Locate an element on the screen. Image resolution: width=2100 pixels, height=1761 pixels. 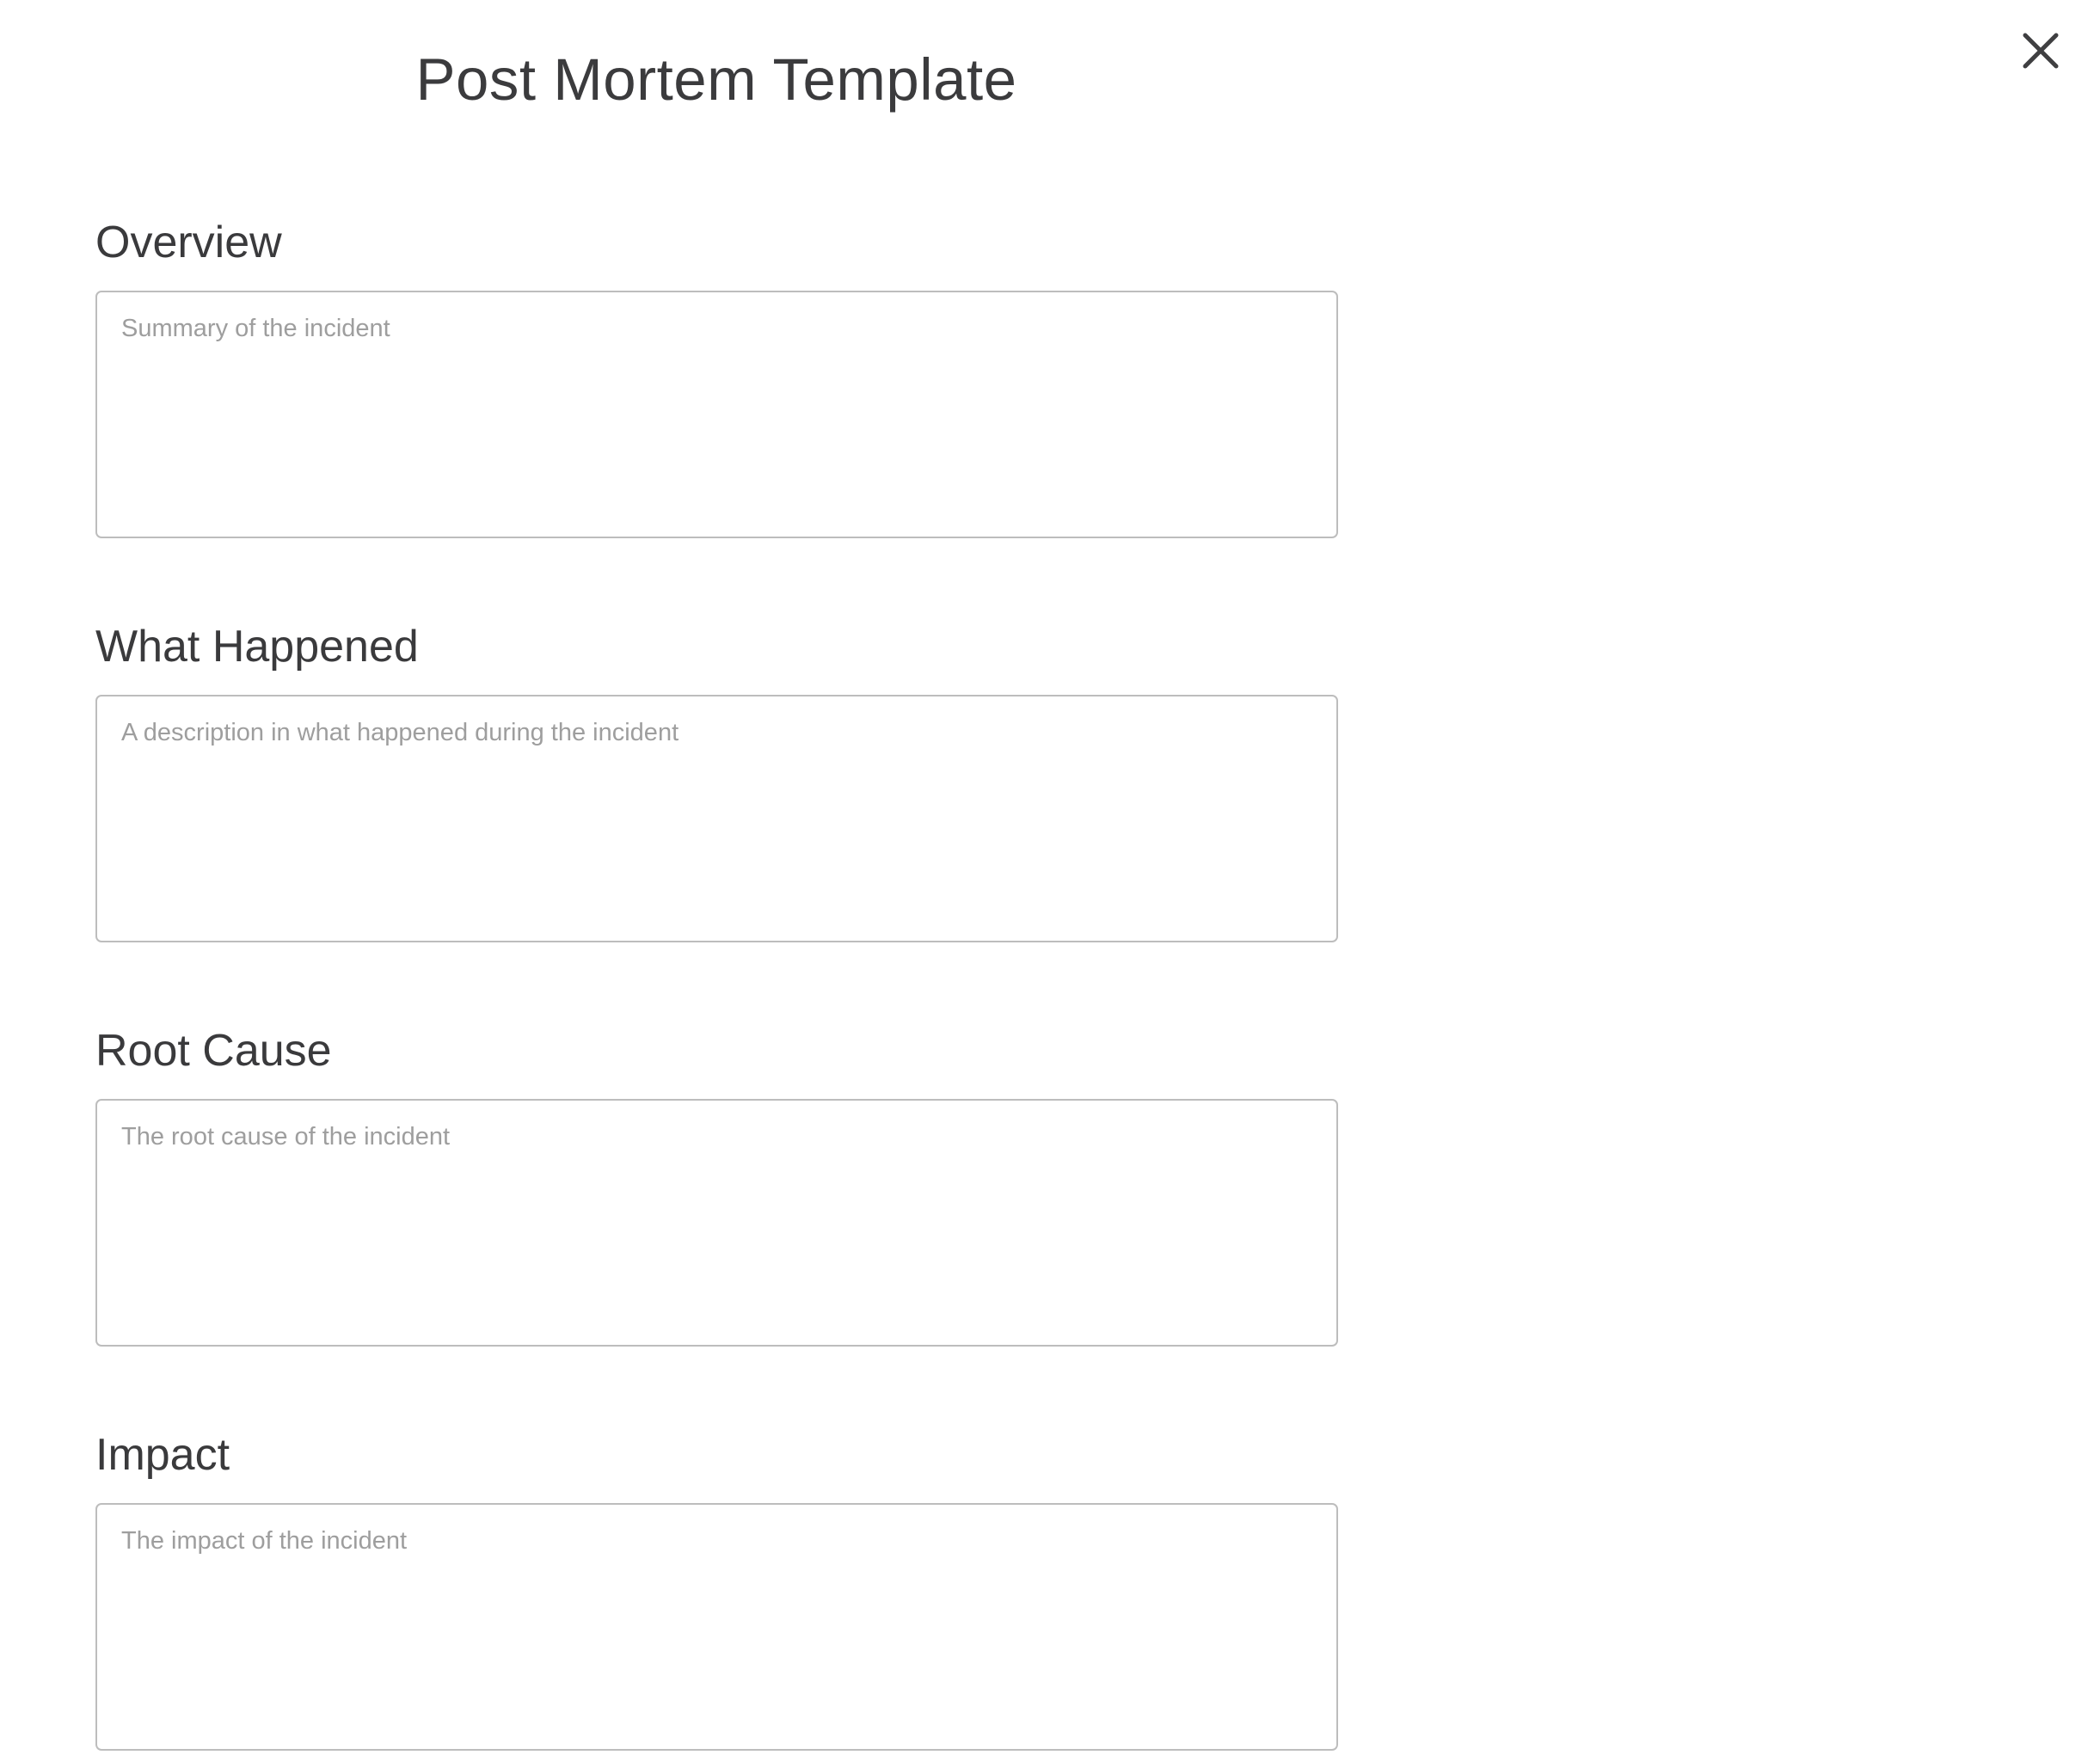
overview-section: Overview is located at coordinates (716, 379).